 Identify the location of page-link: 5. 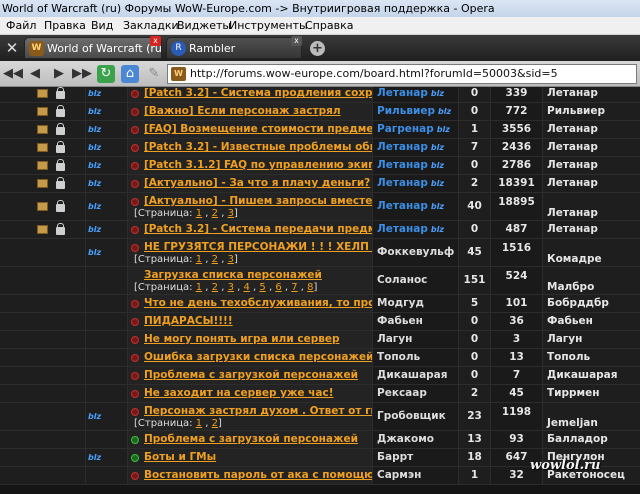
(262, 287).